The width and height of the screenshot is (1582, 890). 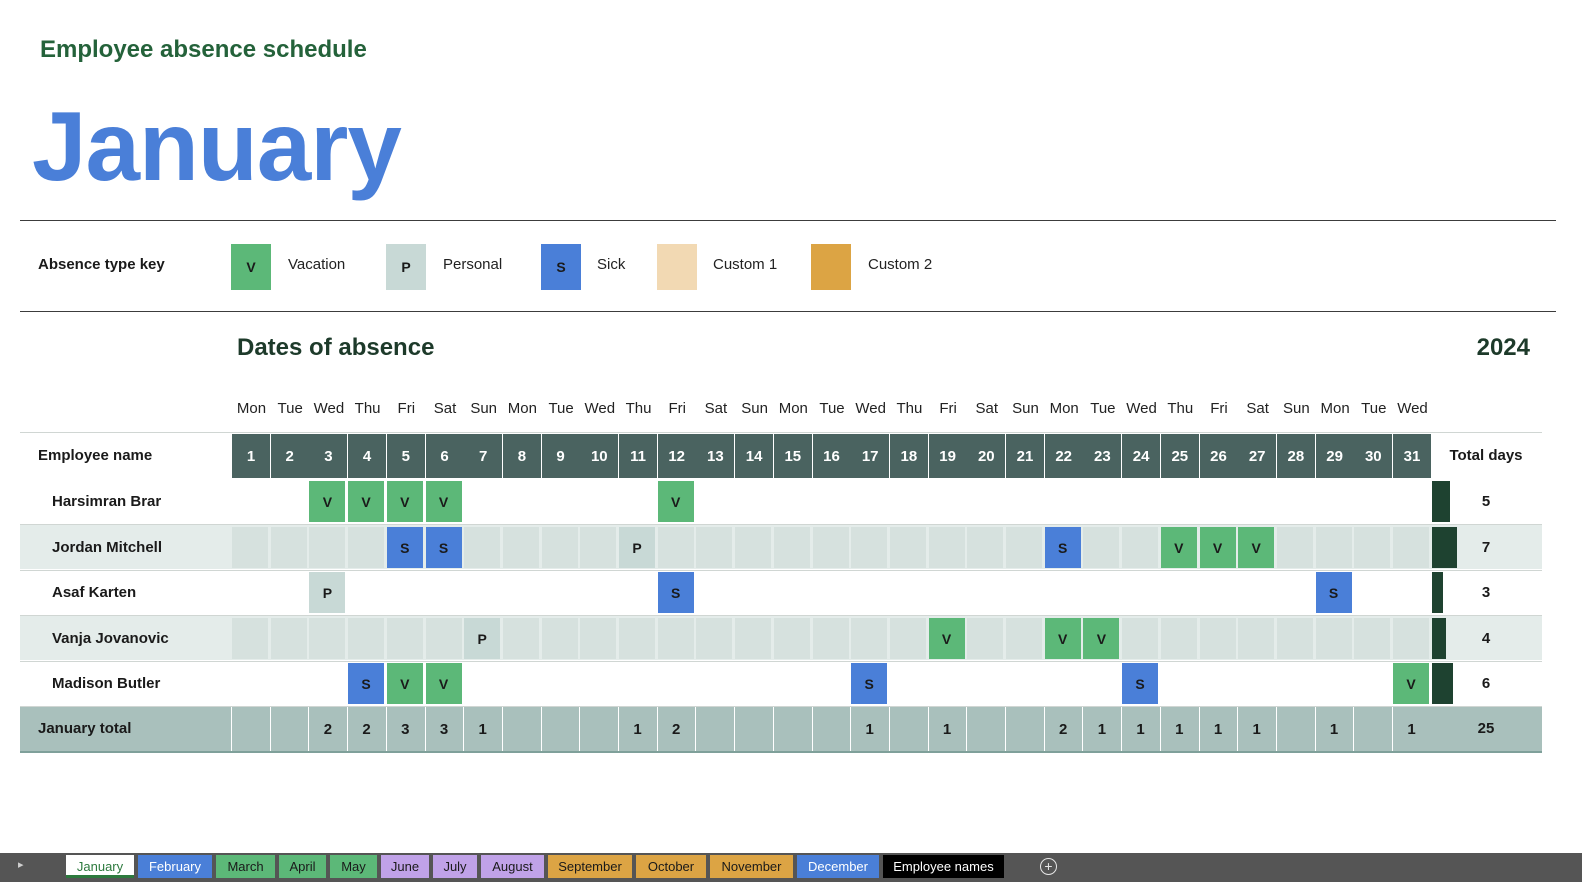 What do you see at coordinates (21, 864) in the screenshot?
I see `tab-scroll-icon: ▸` at bounding box center [21, 864].